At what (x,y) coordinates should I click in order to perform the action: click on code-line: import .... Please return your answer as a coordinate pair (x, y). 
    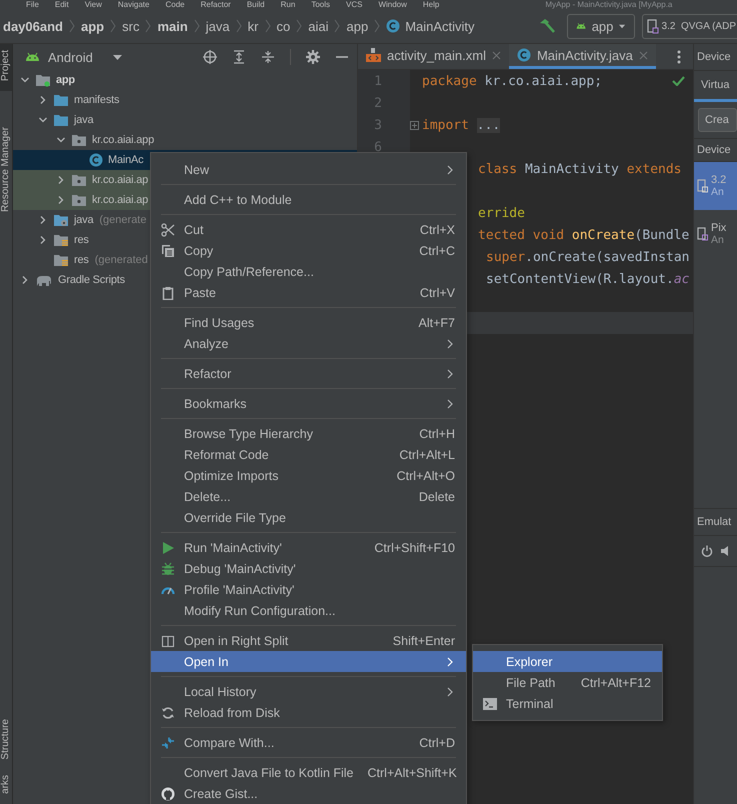
    Looking at the image, I should click on (461, 125).